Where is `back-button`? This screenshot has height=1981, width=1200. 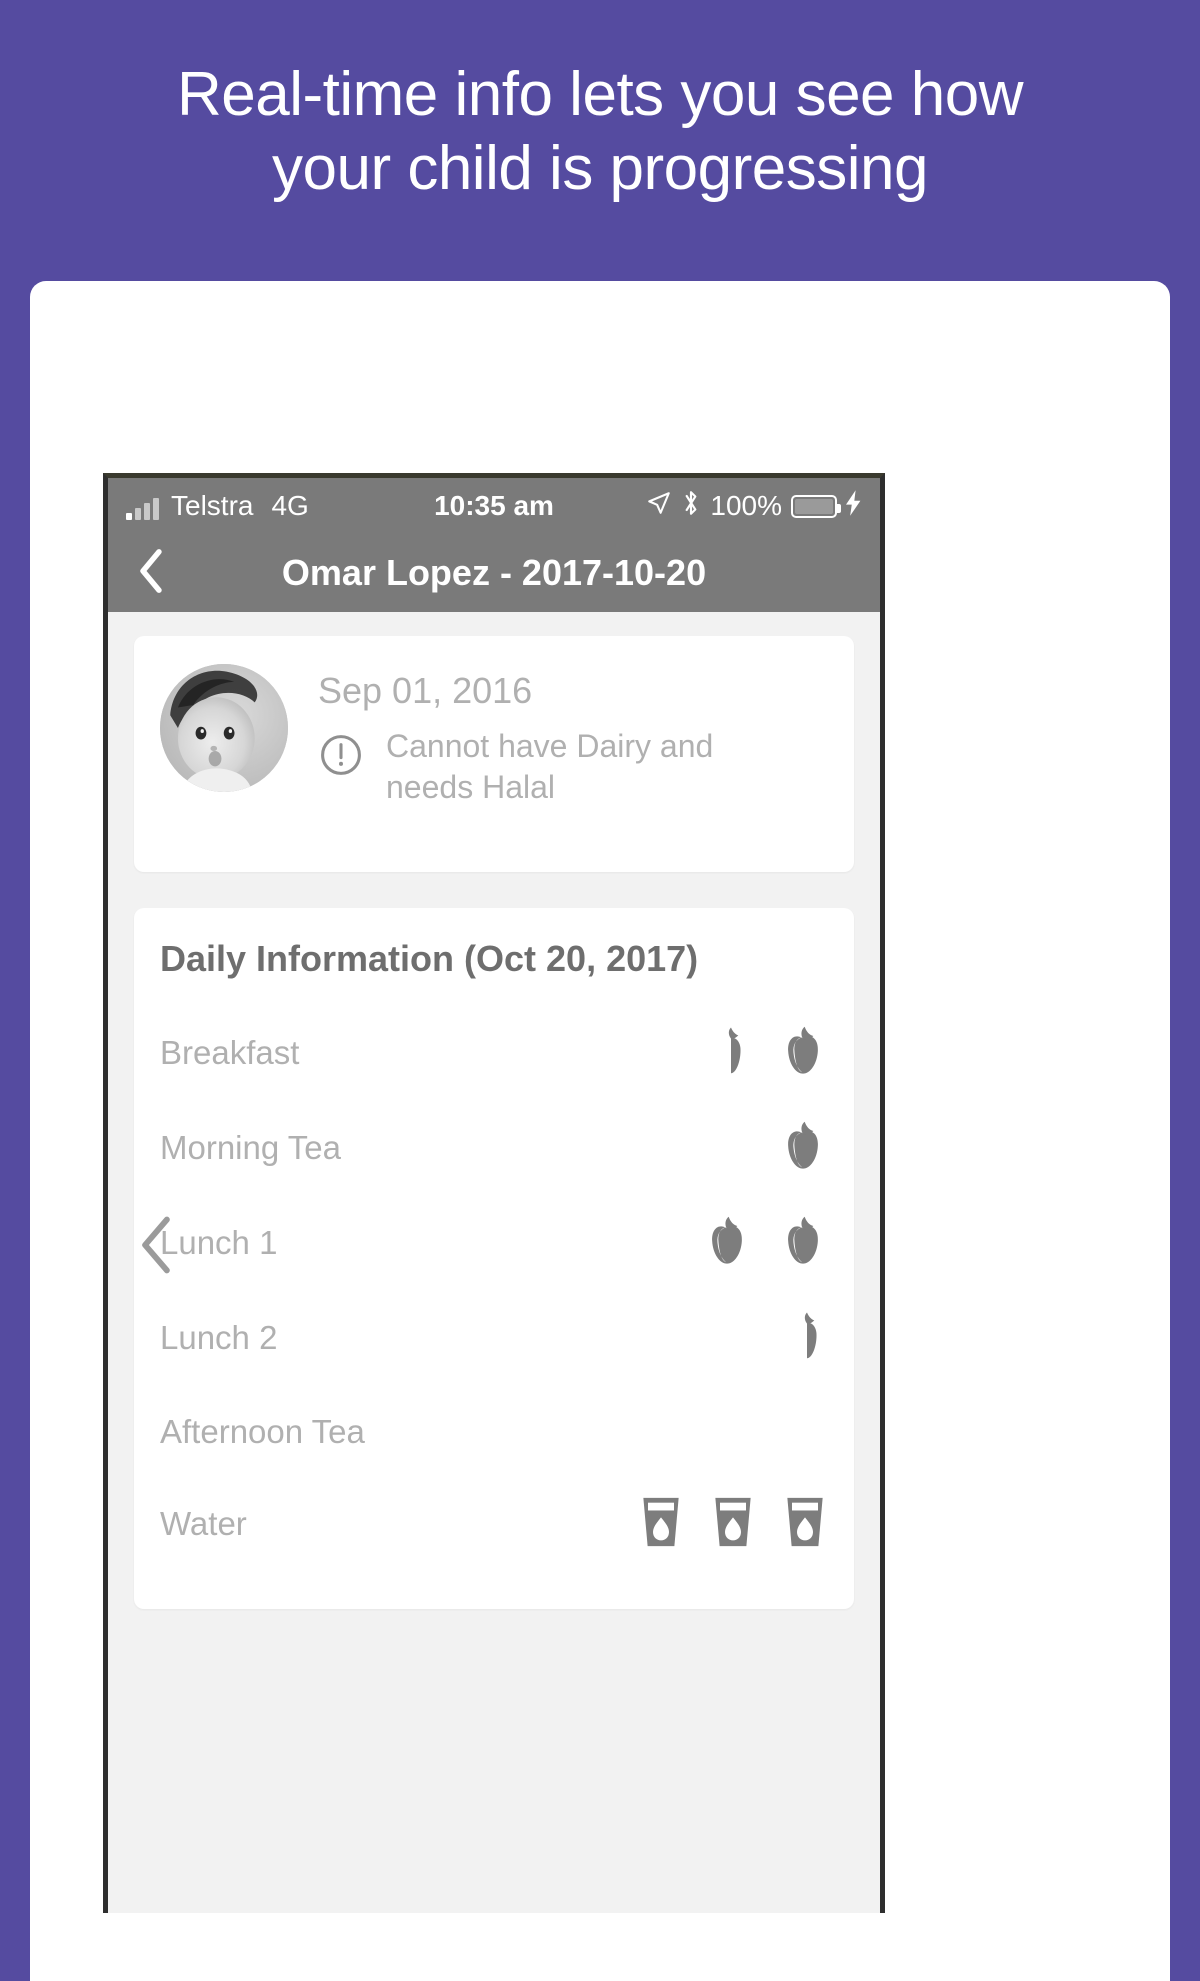 back-button is located at coordinates (151, 573).